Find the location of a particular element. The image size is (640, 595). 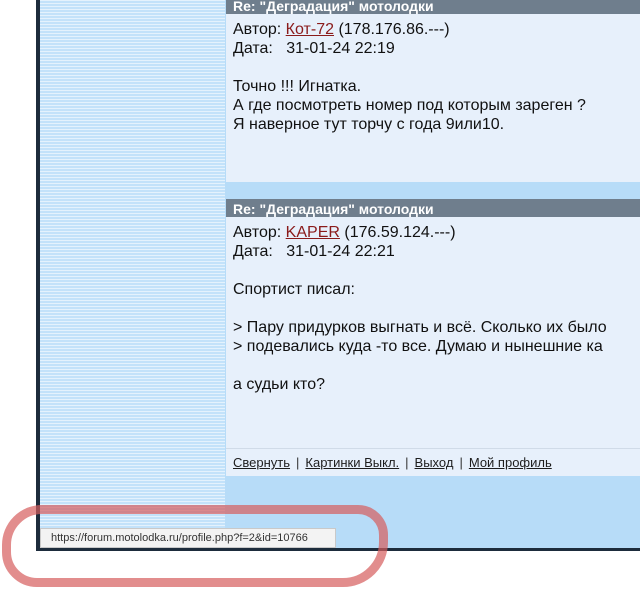

author-ip: (178.176.86.---) is located at coordinates (394, 29).